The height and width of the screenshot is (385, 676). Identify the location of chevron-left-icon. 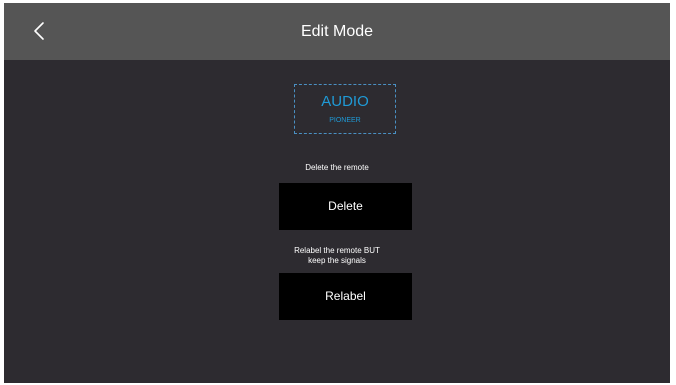
(39, 31).